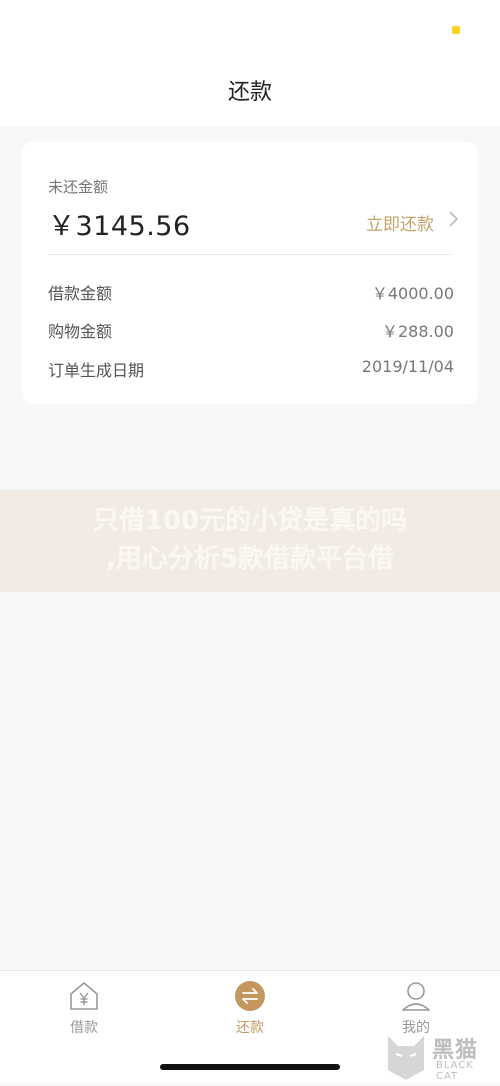 This screenshot has width=500, height=1086. I want to click on black-cat-watermark: 黑猫 BLACK CAT, so click(437, 1056).